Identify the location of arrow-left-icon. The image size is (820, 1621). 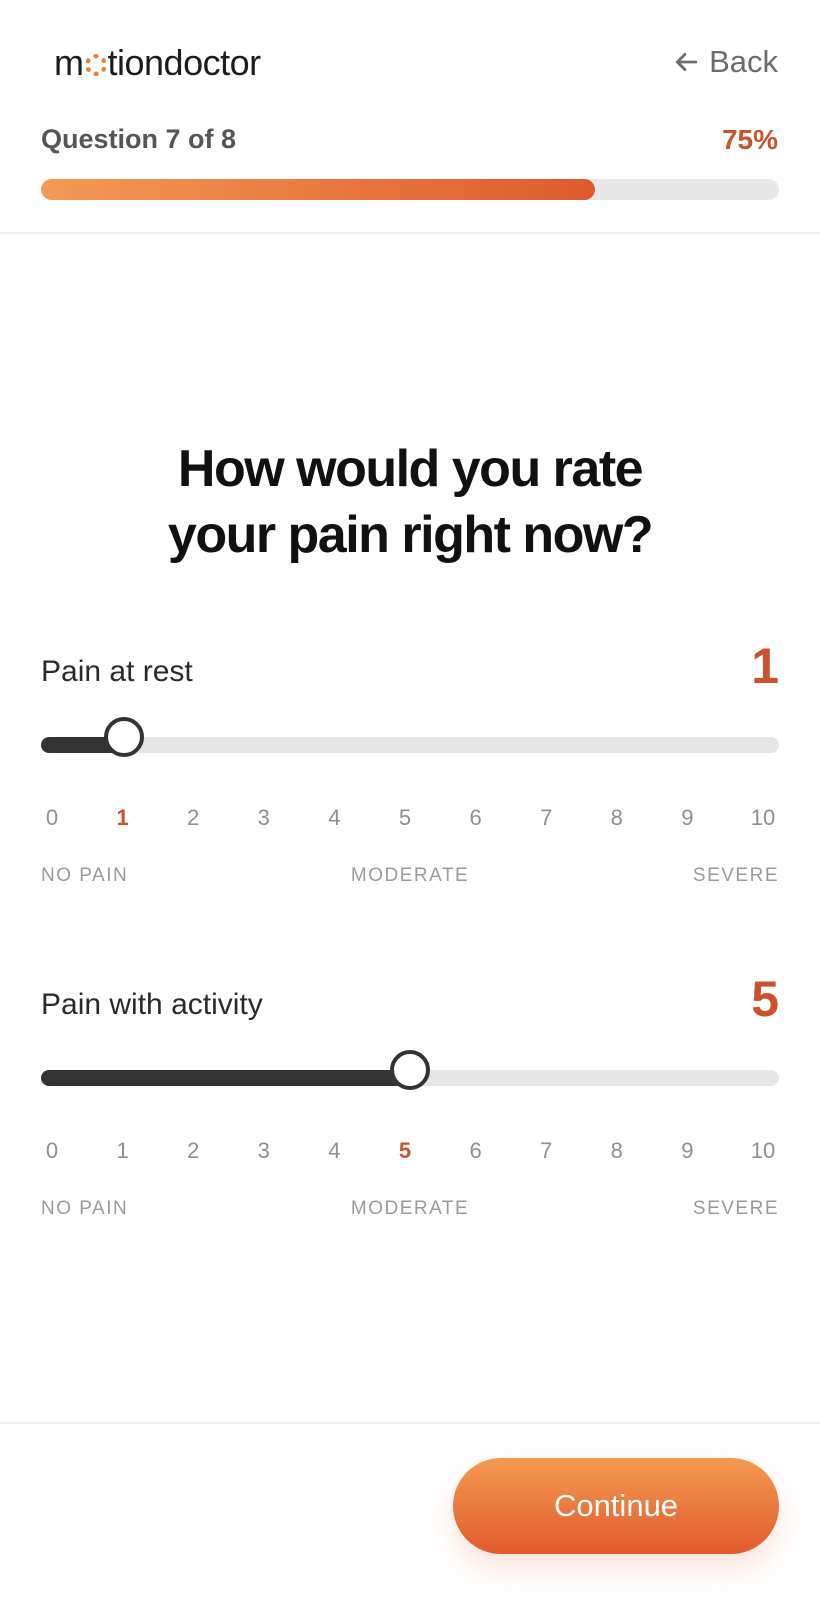
(687, 62).